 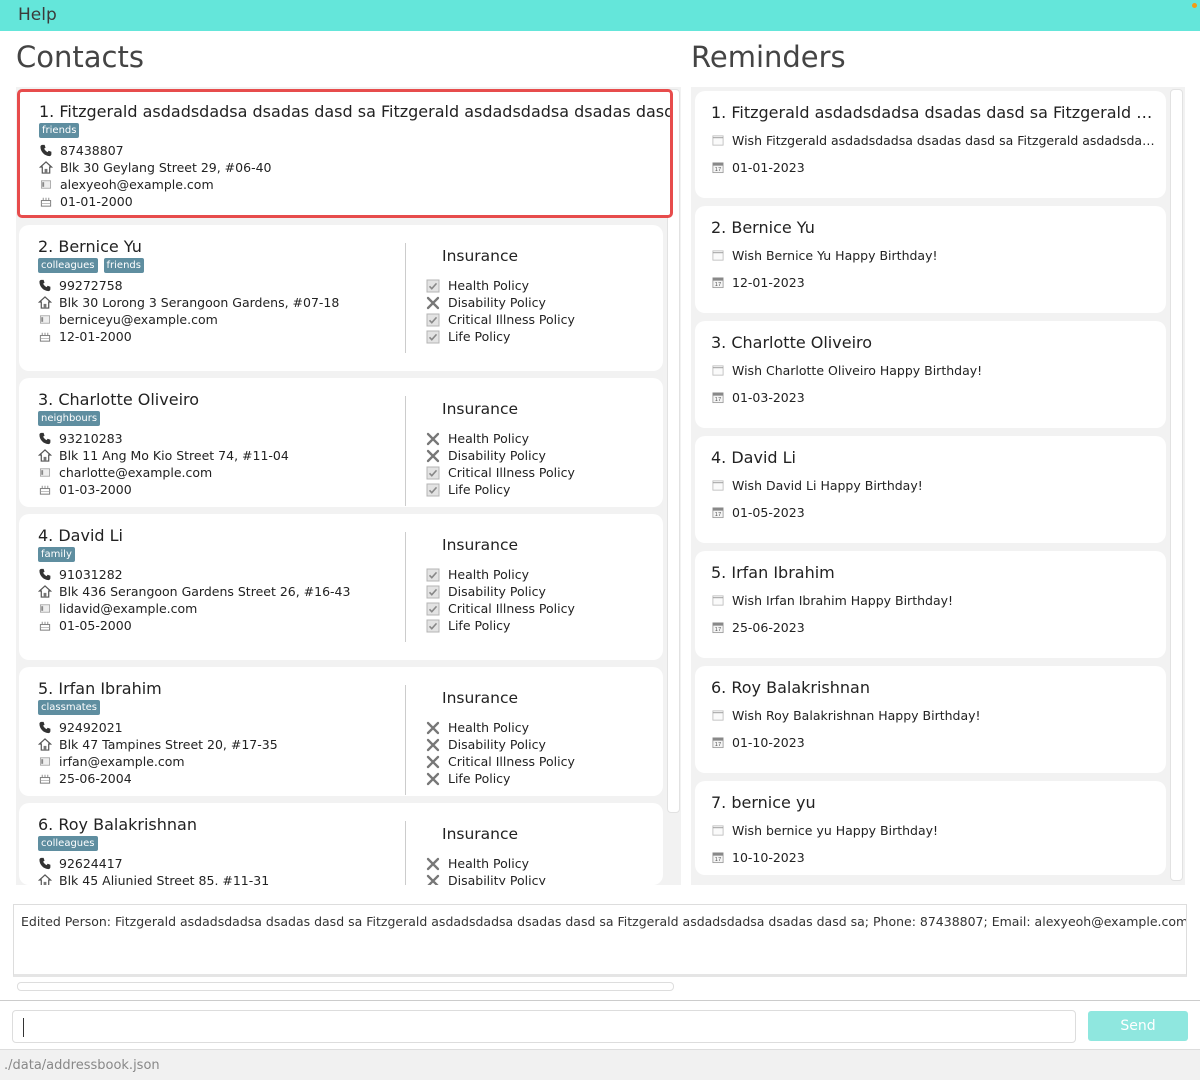 What do you see at coordinates (158, 778) in the screenshot?
I see `contact-birthday: 25-06-2004` at bounding box center [158, 778].